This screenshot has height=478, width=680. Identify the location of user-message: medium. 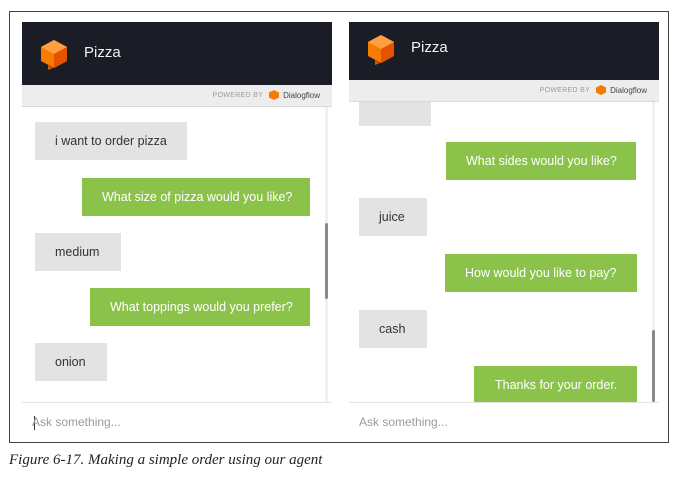
(78, 252).